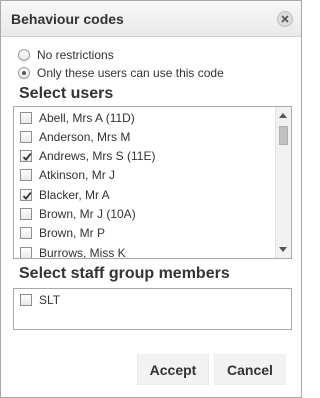  What do you see at coordinates (85, 136) in the screenshot?
I see `list-item-label: Anderson, Mrs M` at bounding box center [85, 136].